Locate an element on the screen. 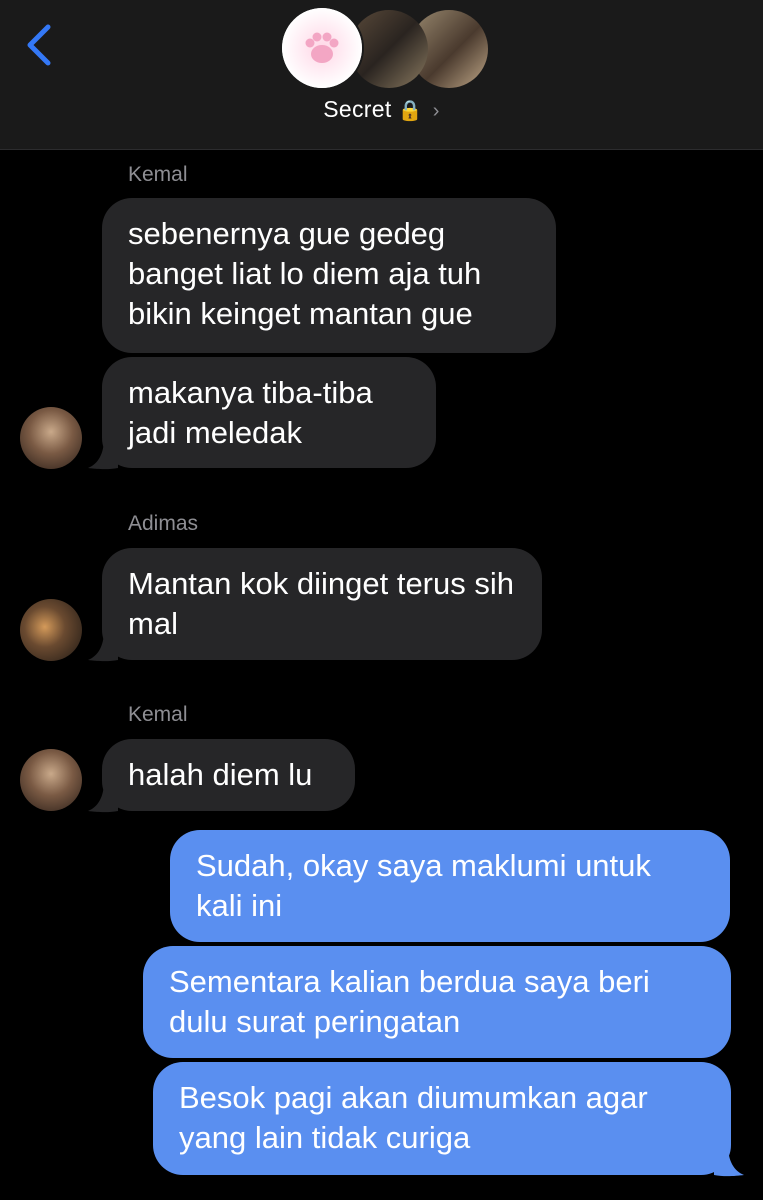 Image resolution: width=763 pixels, height=1200 pixels. message-bubble: makanya tiba-tiba jadi meledak is located at coordinates (269, 412).